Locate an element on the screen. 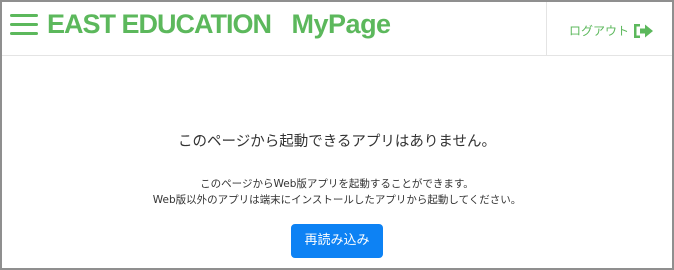 The height and width of the screenshot is (270, 674). hamburger-menu-icon is located at coordinates (24, 25).